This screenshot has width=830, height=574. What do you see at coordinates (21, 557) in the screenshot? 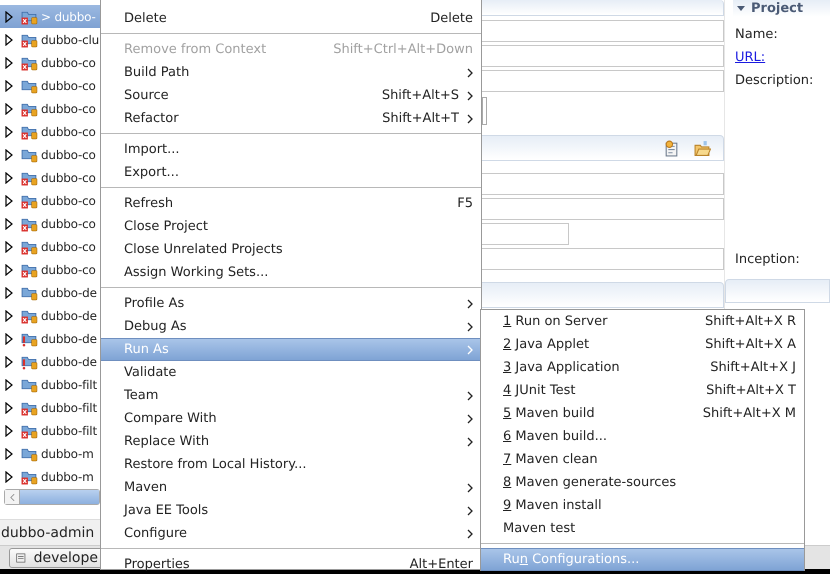
I see `window-icon` at bounding box center [21, 557].